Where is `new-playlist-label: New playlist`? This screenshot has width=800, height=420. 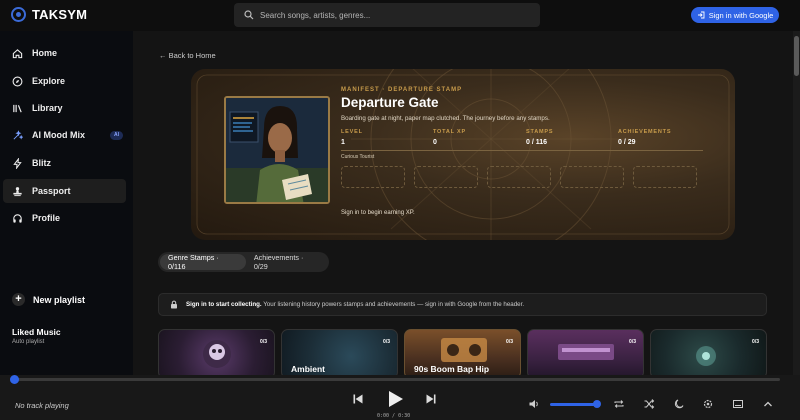 new-playlist-label: New playlist is located at coordinates (59, 299).